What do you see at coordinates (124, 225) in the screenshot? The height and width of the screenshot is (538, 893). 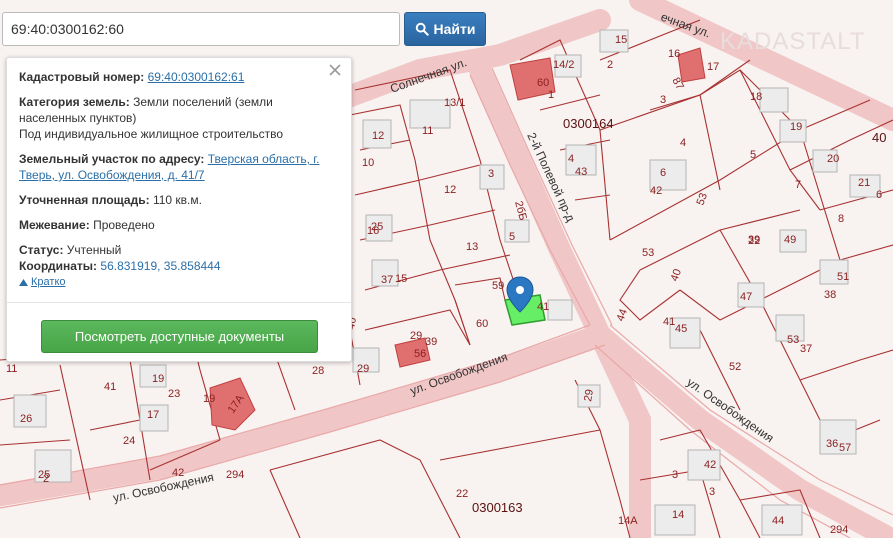 I see `survey-value: Проведено` at bounding box center [124, 225].